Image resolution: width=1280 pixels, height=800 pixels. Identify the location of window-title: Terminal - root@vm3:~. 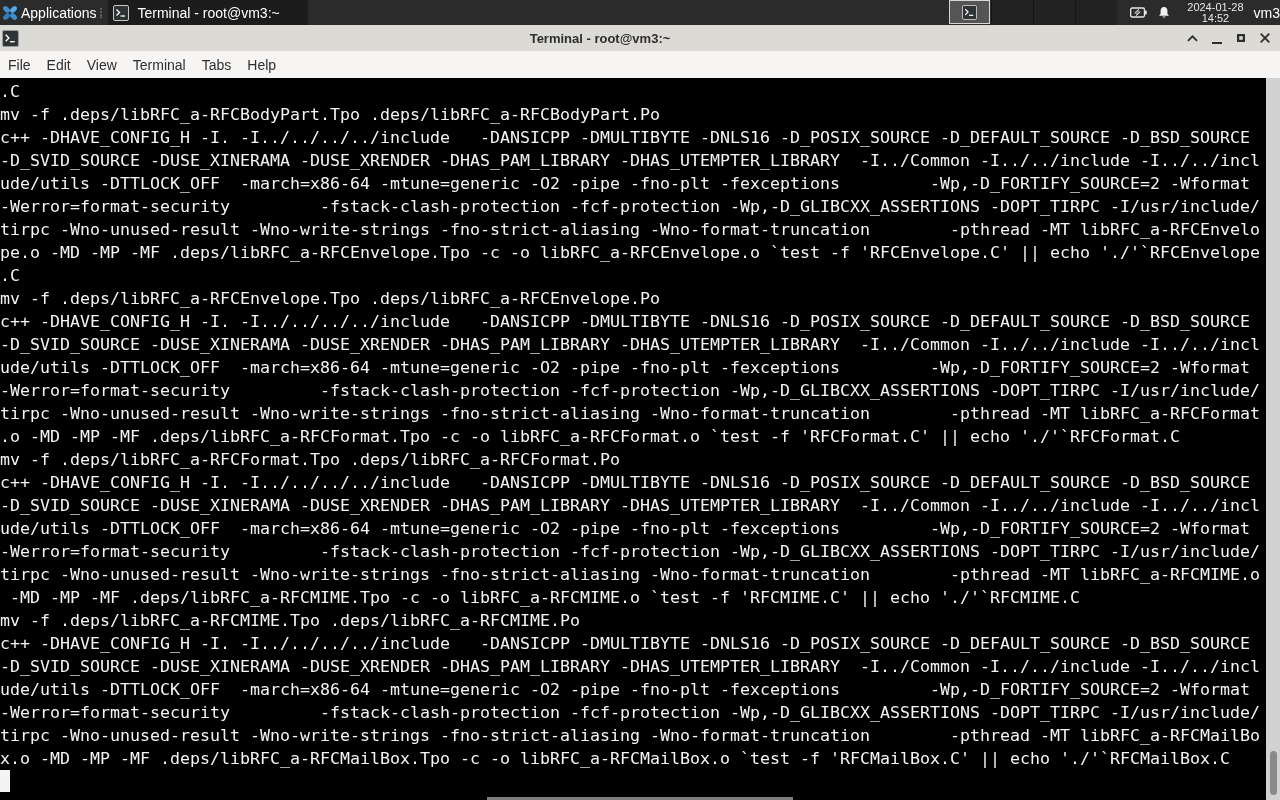
(600, 38).